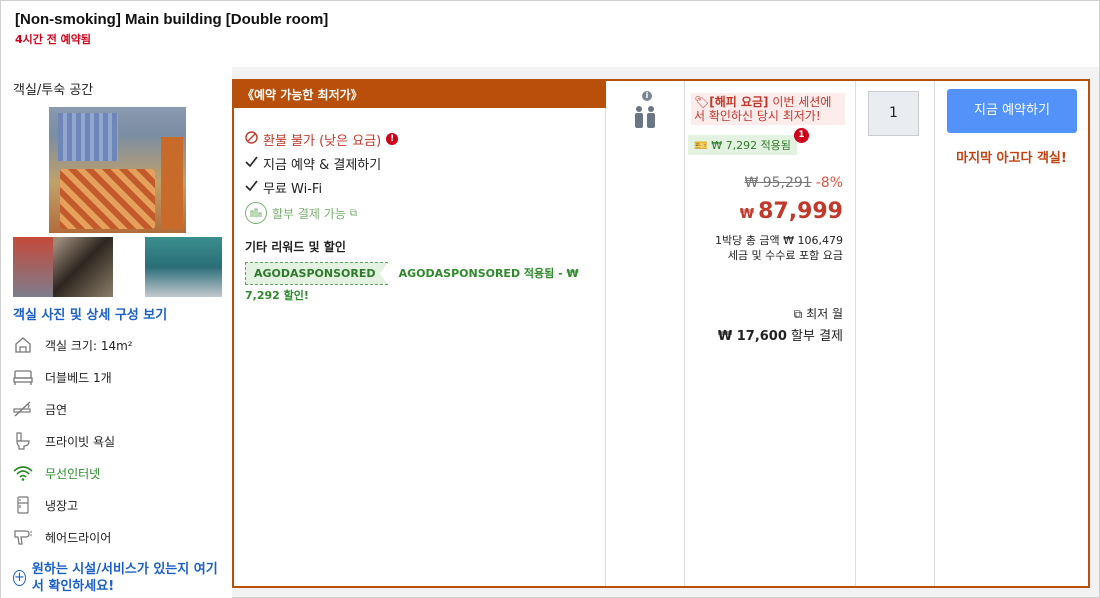 The width and height of the screenshot is (1100, 598). What do you see at coordinates (89, 345) in the screenshot?
I see `amenity-label: 객실 크기: 14m²` at bounding box center [89, 345].